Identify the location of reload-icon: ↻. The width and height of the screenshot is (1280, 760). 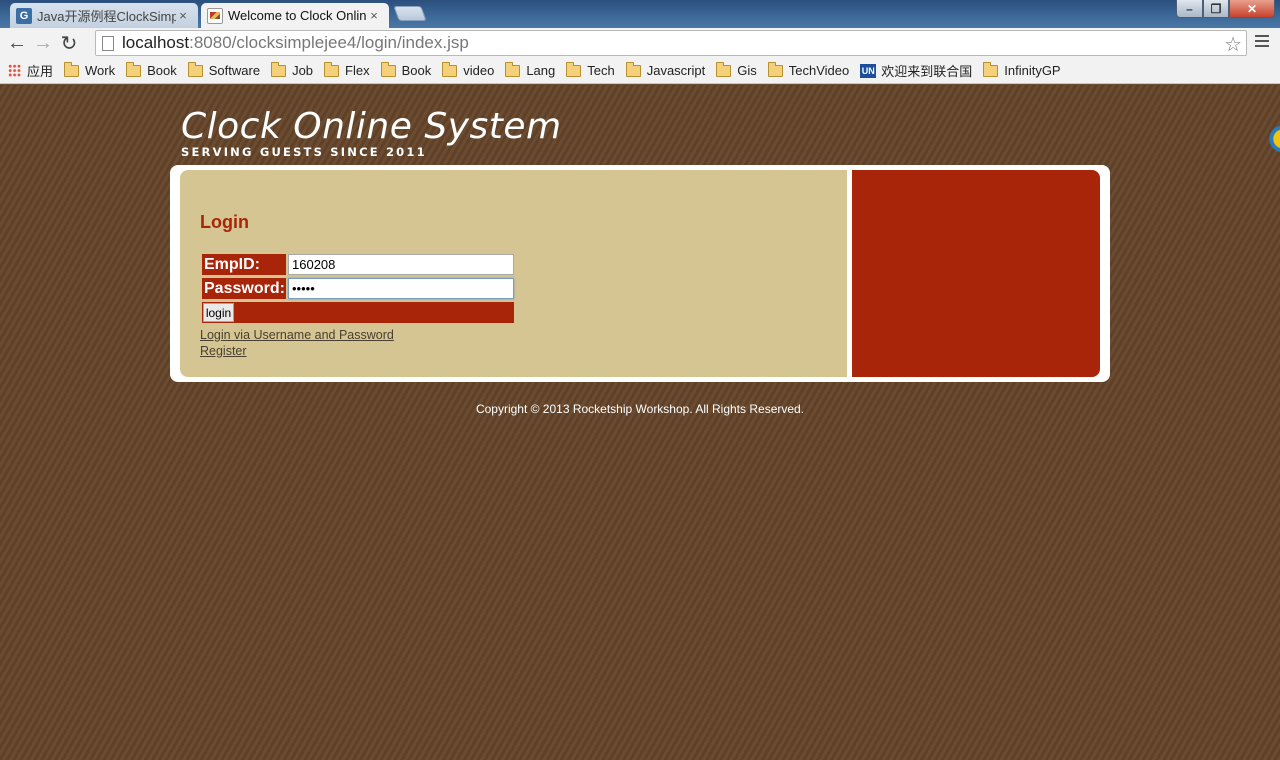
(69, 43).